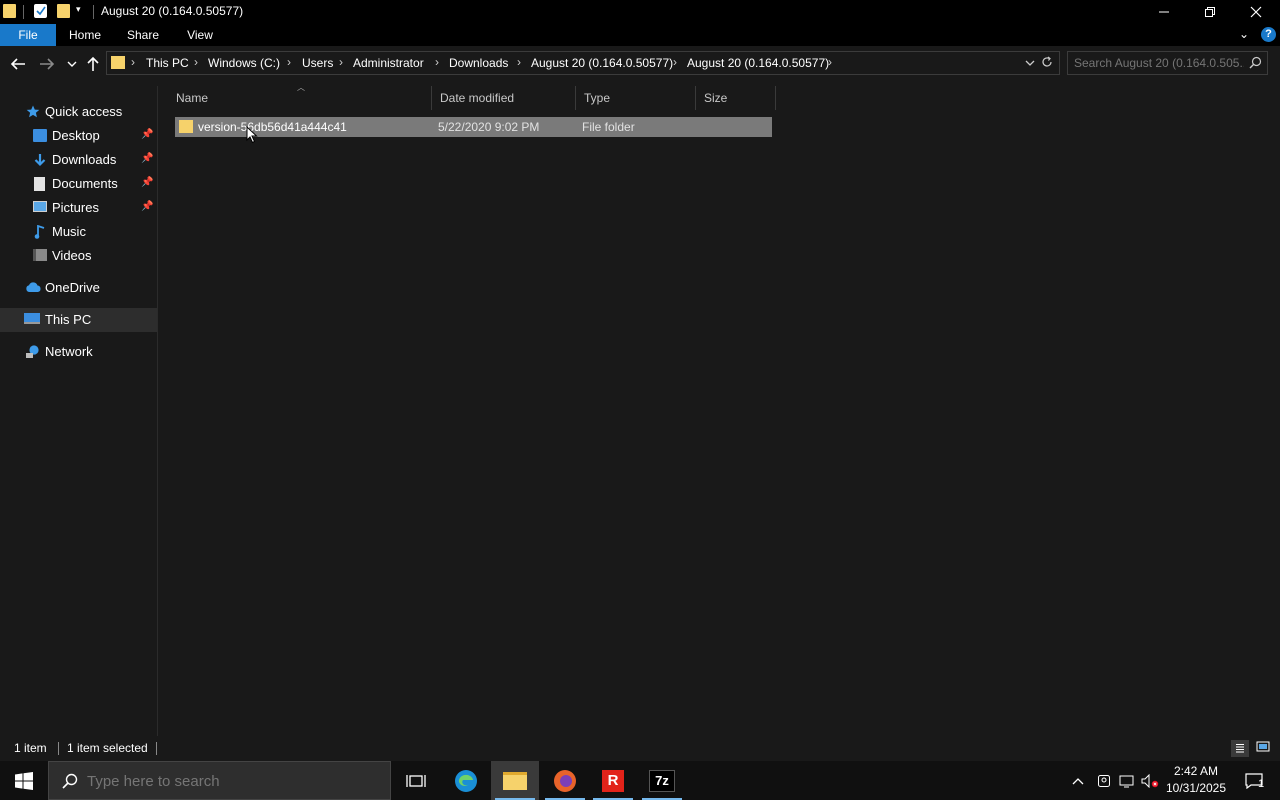 The image size is (1280, 800). What do you see at coordinates (72, 64) in the screenshot?
I see `recent-locations-button` at bounding box center [72, 64].